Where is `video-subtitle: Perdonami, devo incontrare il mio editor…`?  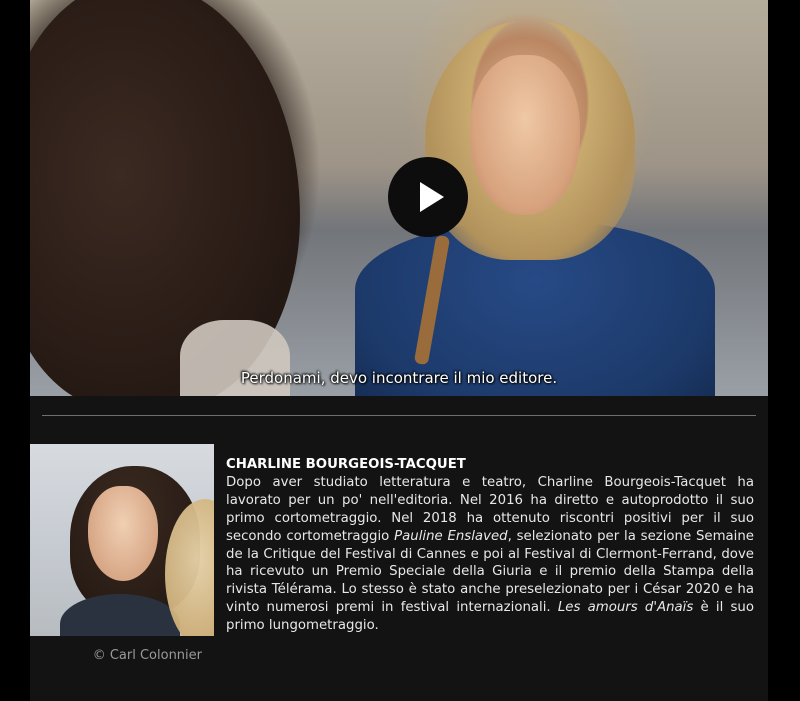
video-subtitle: Perdonami, devo incontrare il mio editor… is located at coordinates (399, 378).